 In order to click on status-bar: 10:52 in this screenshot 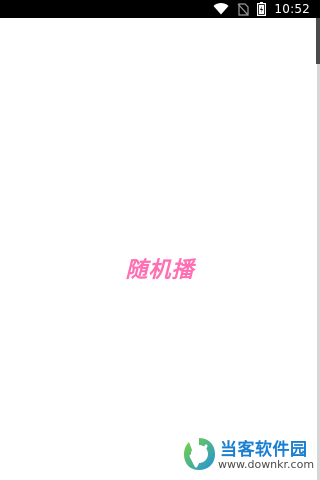, I will do `click(160, 9)`.